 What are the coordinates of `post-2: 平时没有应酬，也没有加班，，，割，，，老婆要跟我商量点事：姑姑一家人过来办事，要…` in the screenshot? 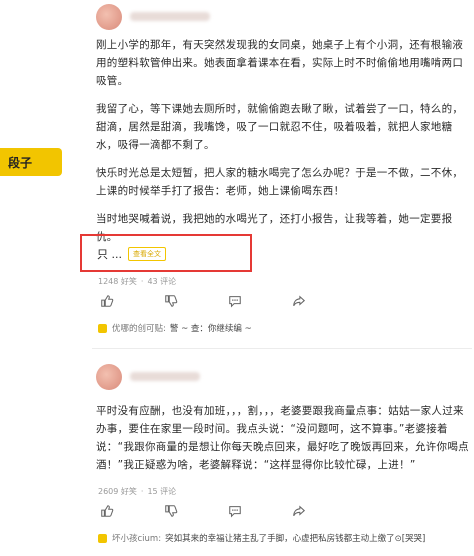 It's located at (283, 438).